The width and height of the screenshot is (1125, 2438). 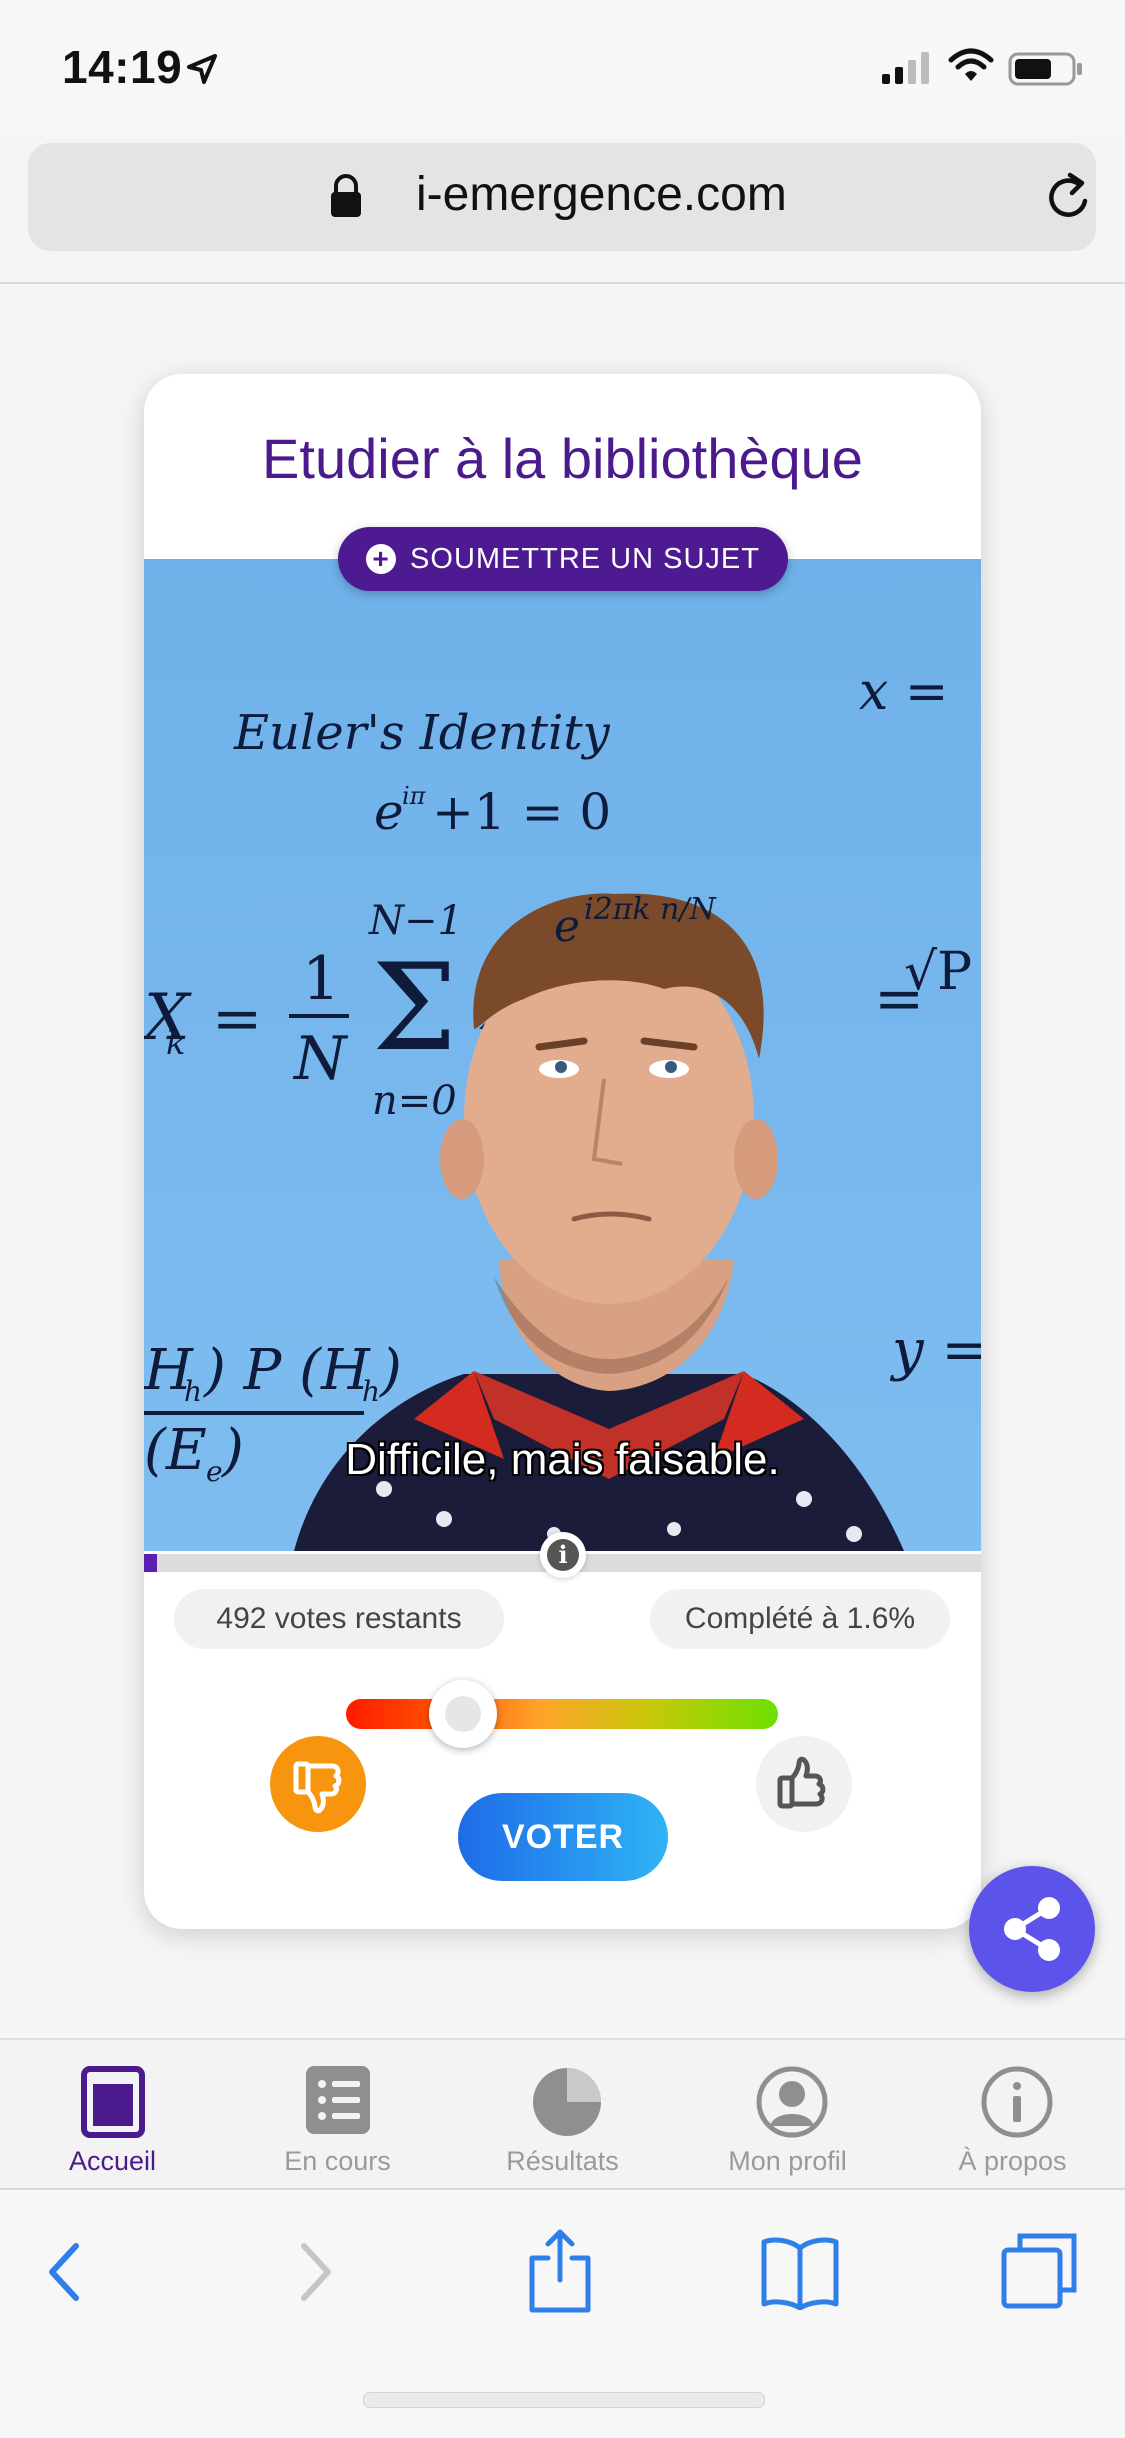 What do you see at coordinates (787, 2161) in the screenshot?
I see `tab-label: Mon profil` at bounding box center [787, 2161].